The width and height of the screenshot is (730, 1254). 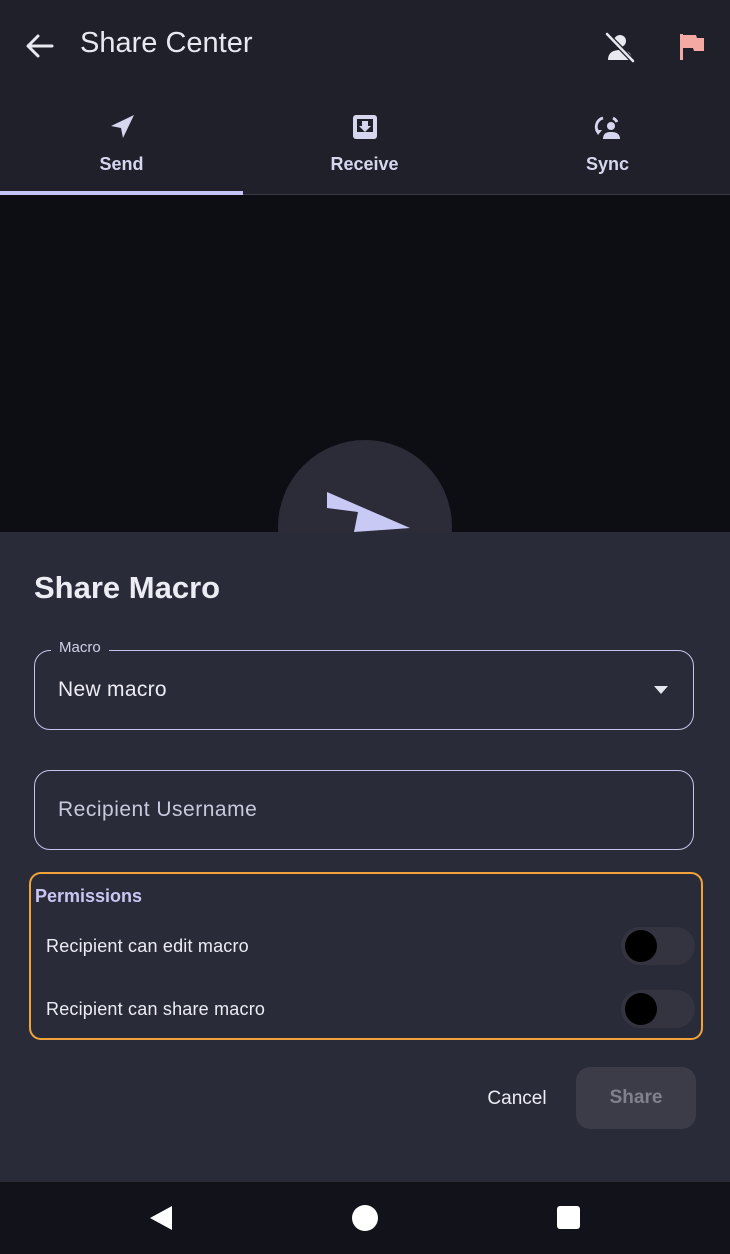 What do you see at coordinates (373, 947) in the screenshot?
I see `permission-row-edit: Recipient can edit macro` at bounding box center [373, 947].